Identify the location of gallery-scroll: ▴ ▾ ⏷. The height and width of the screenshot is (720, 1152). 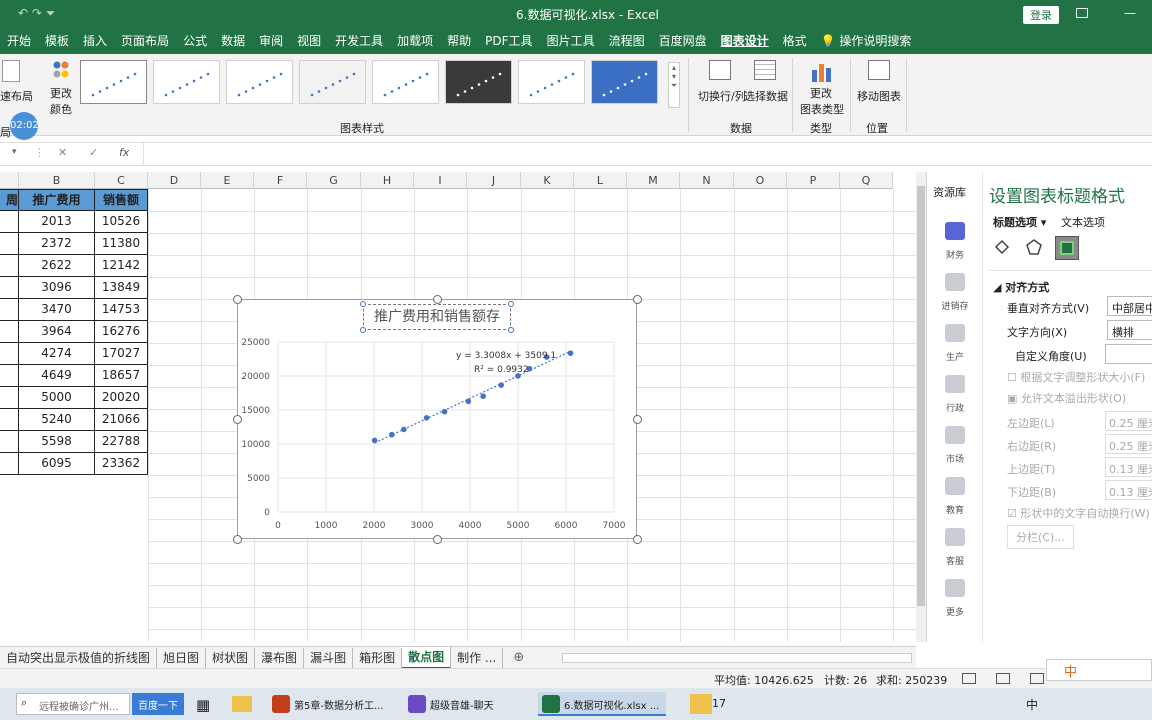
(674, 85).